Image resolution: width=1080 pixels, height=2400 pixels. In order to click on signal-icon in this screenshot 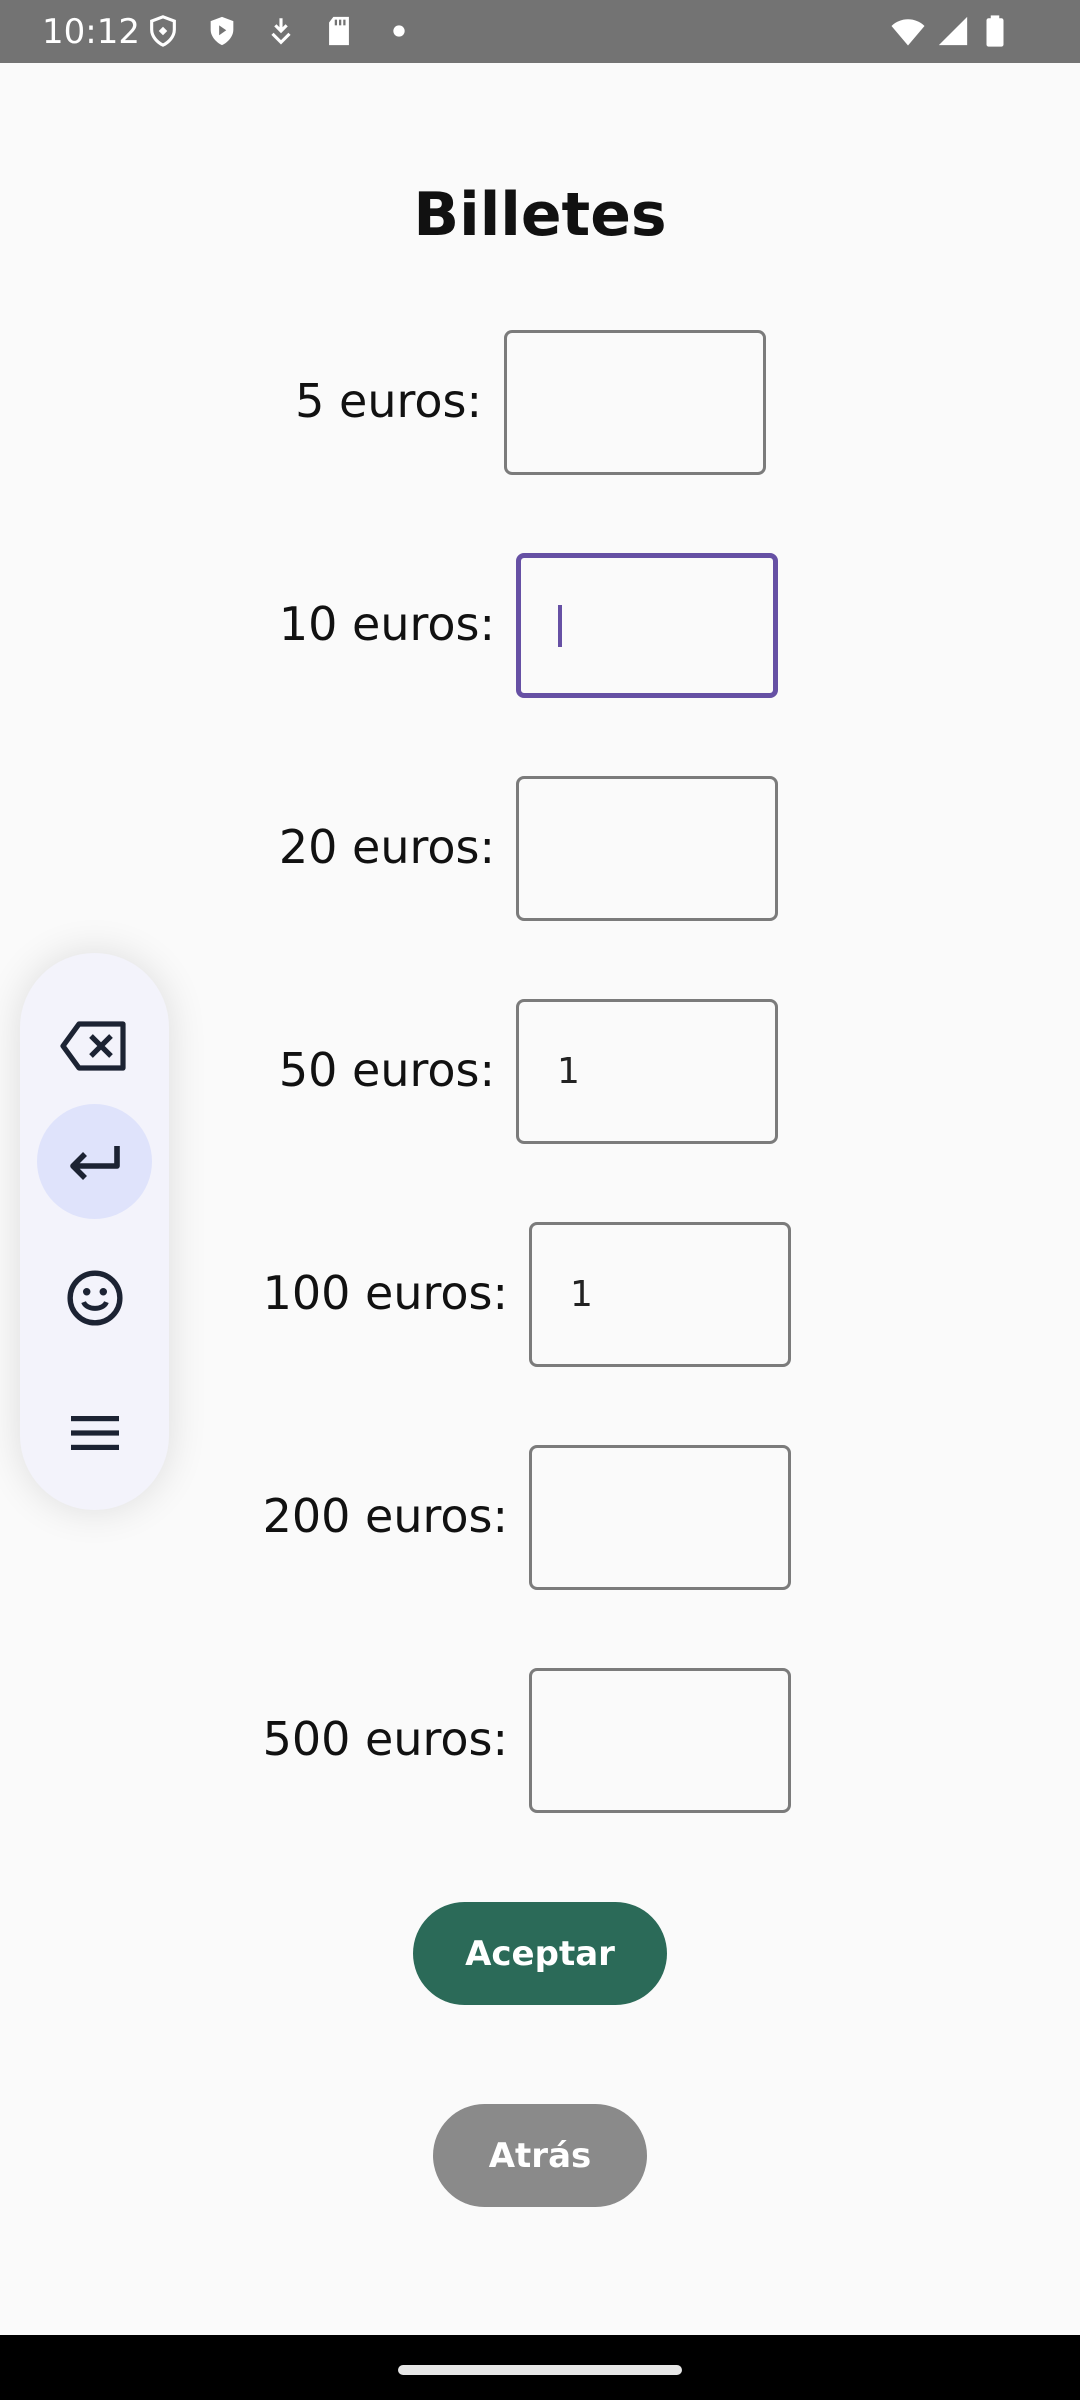, I will do `click(953, 31)`.